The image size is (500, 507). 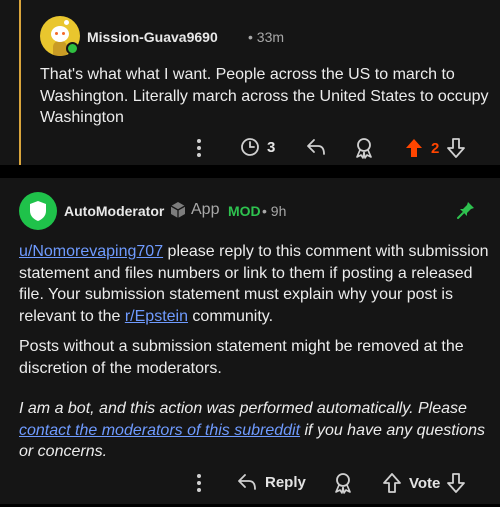 What do you see at coordinates (271, 147) in the screenshot?
I see `award-count: 3` at bounding box center [271, 147].